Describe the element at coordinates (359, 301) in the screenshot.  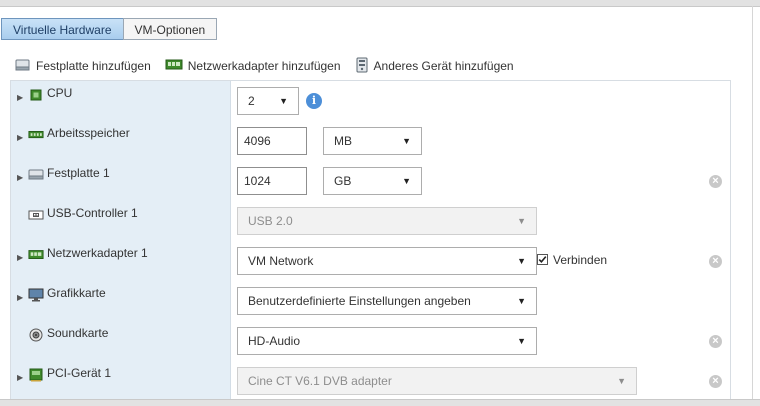
I see `video-settings-value: Benutzerdefinierte Einstellungen angeben` at that location.